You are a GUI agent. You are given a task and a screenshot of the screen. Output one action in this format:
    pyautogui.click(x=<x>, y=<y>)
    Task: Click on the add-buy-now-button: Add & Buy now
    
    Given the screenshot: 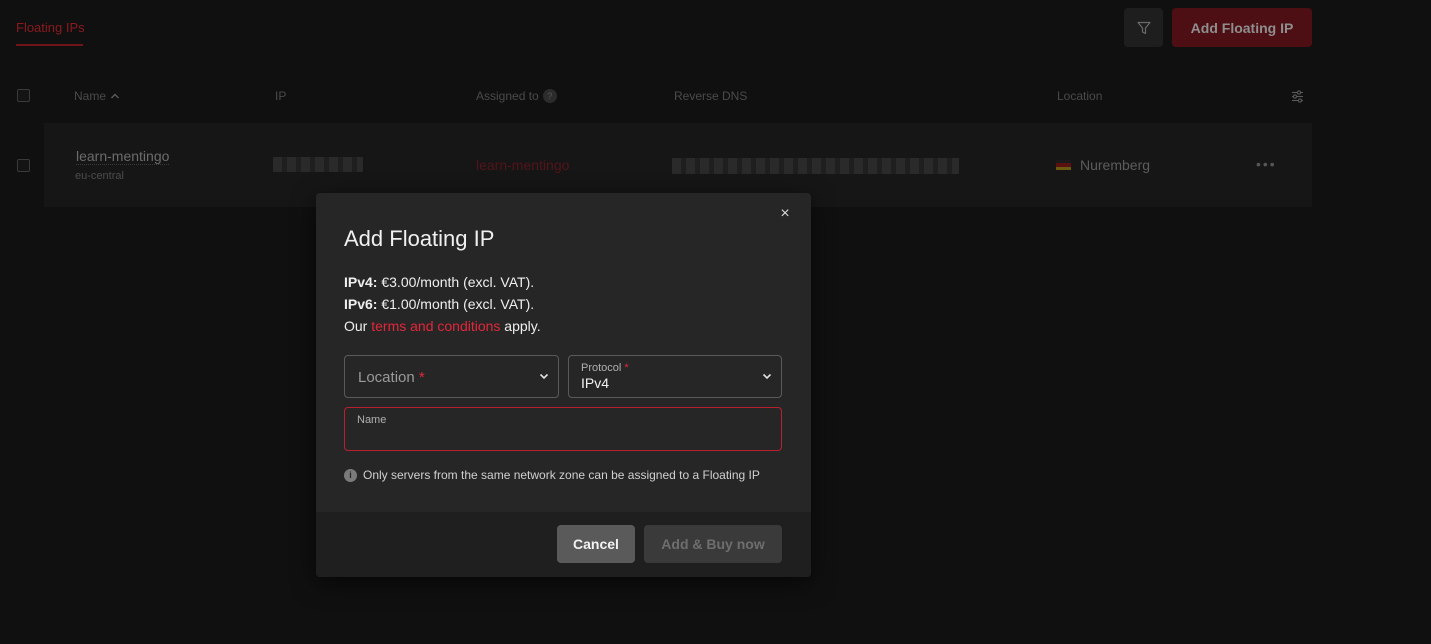 What is the action you would take?
    pyautogui.click(x=713, y=544)
    